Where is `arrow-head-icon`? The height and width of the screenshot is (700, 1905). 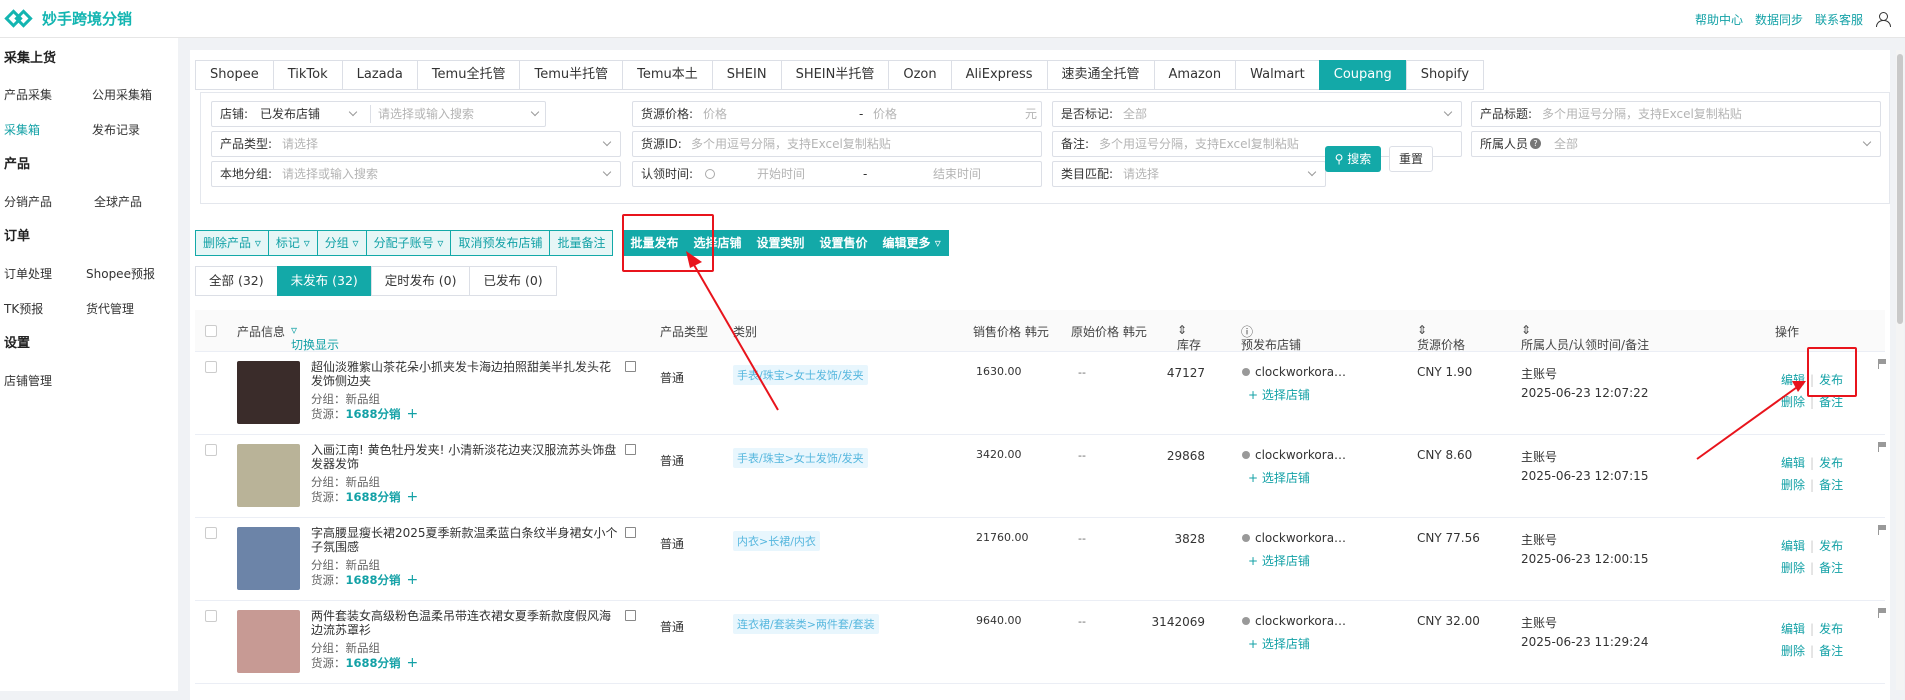
arrow-head-icon is located at coordinates (694, 259).